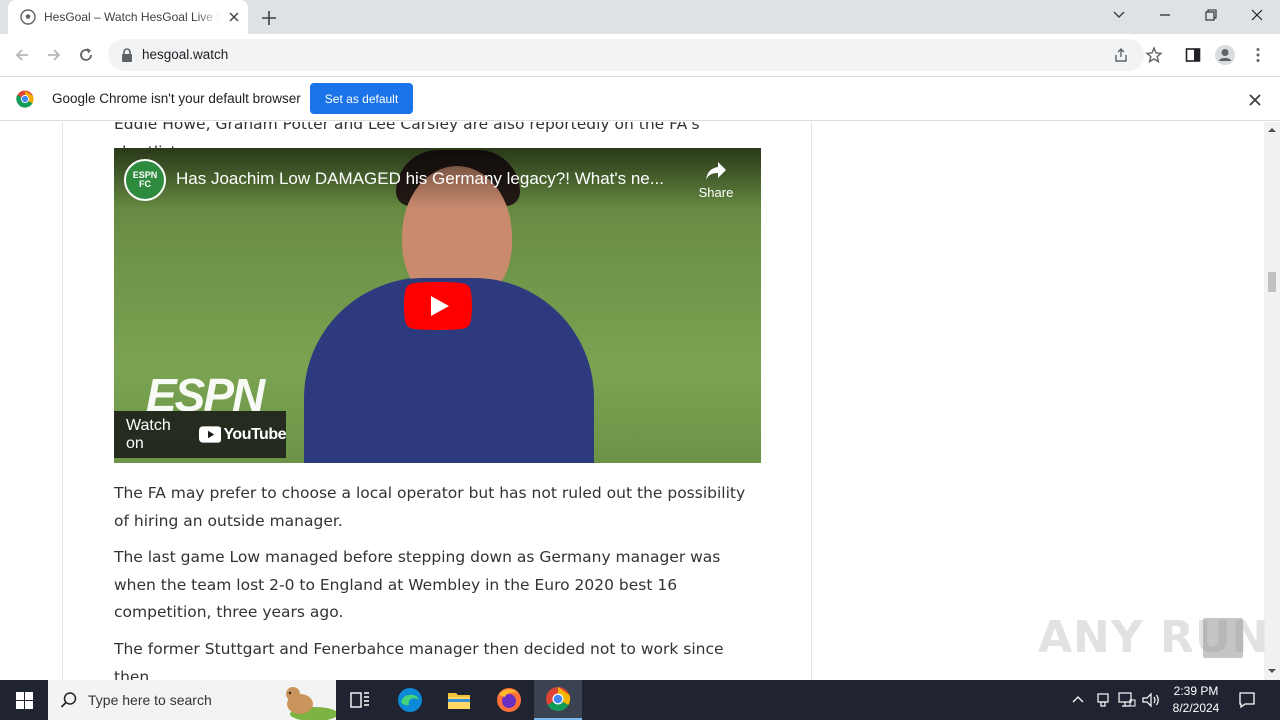 The width and height of the screenshot is (1280, 720). I want to click on profile-button, so click(1225, 55).